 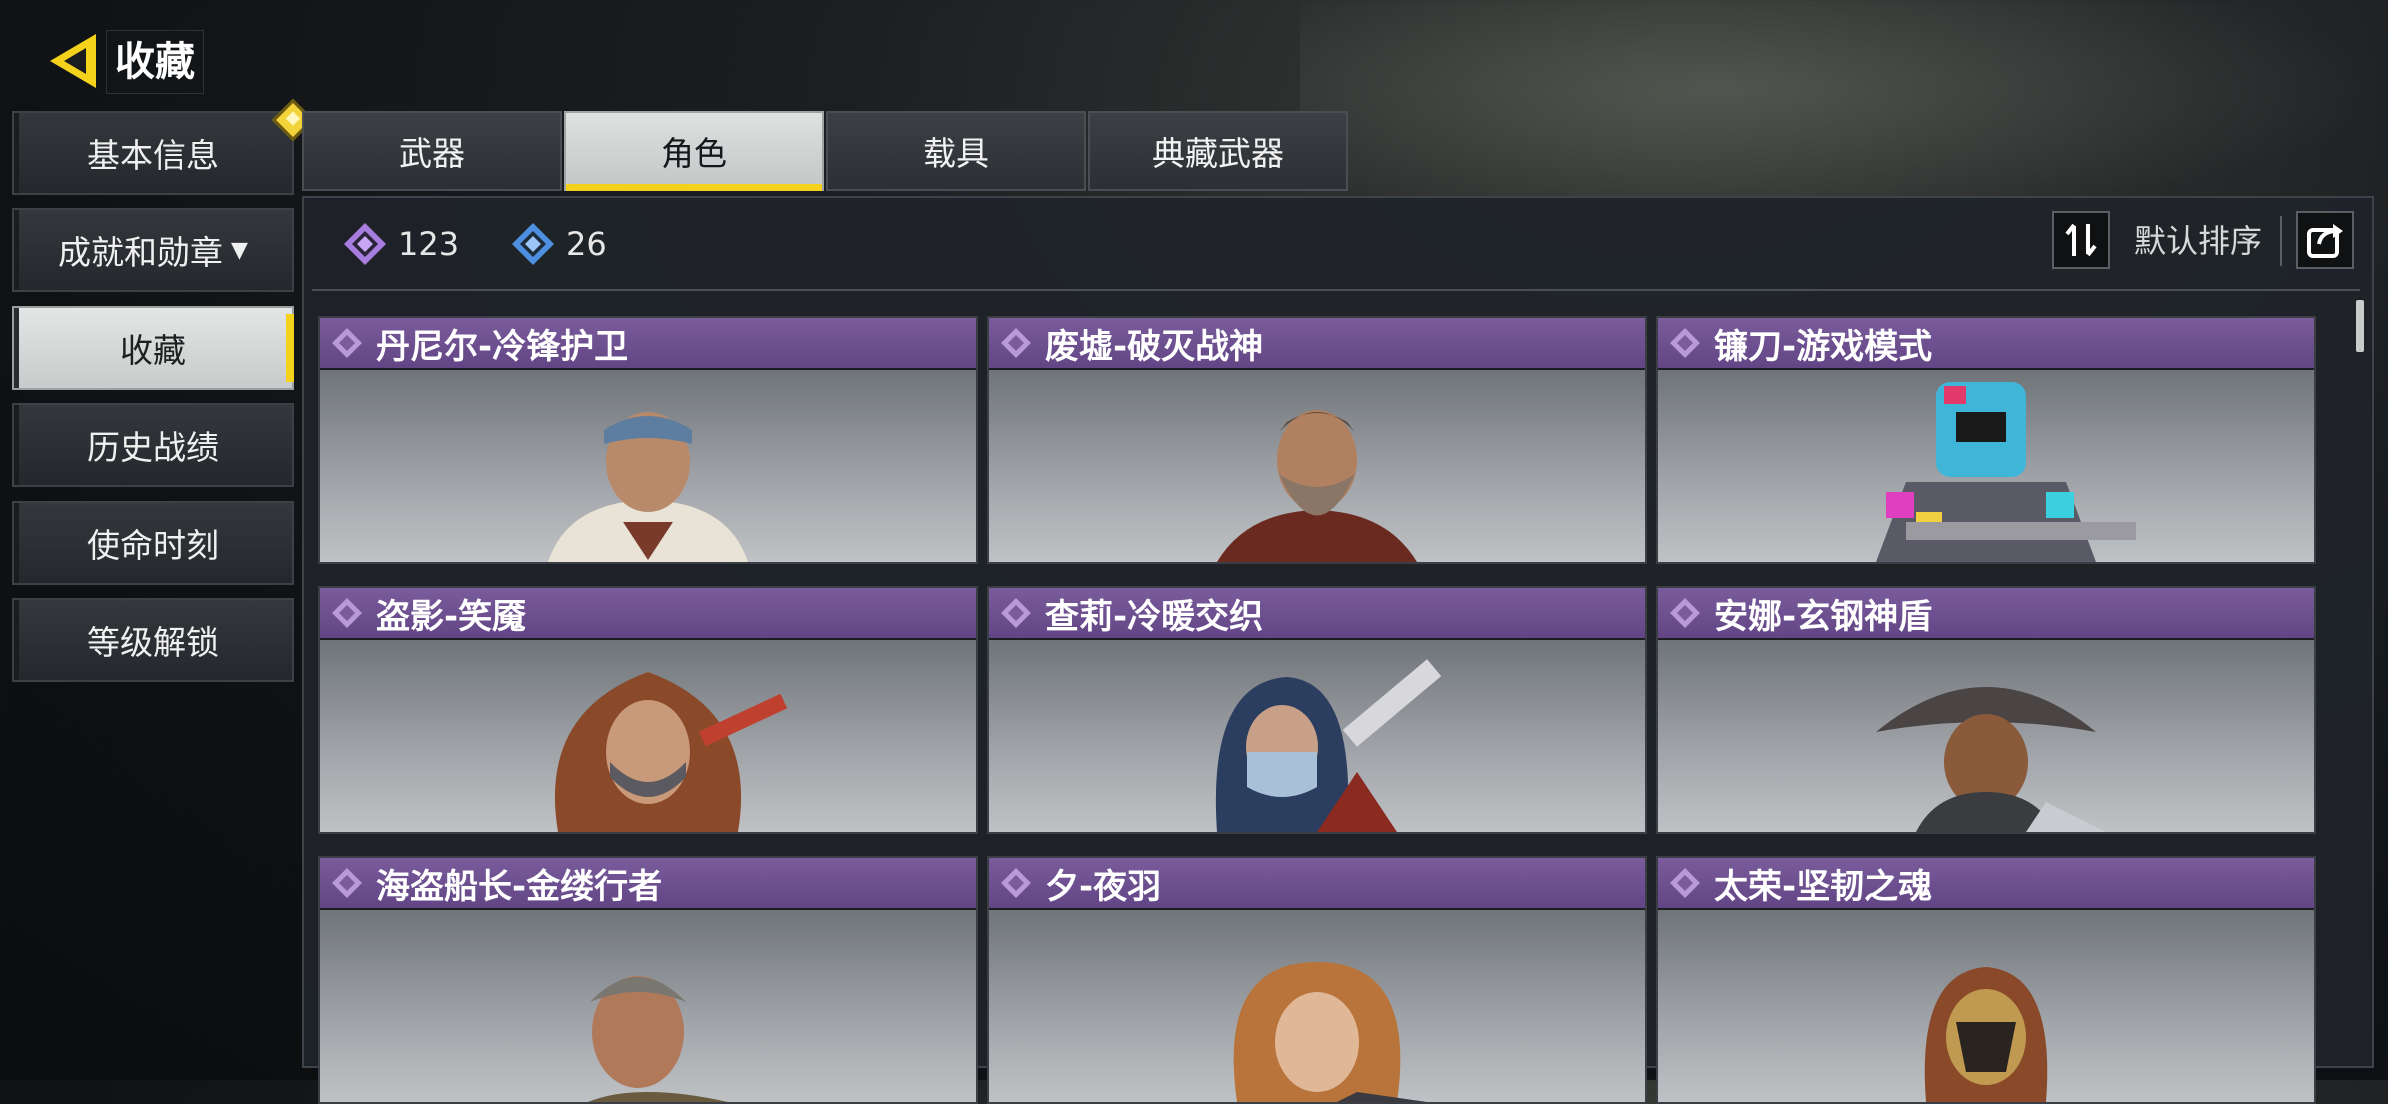 I want to click on tab-weapons: 武器, so click(x=432, y=151).